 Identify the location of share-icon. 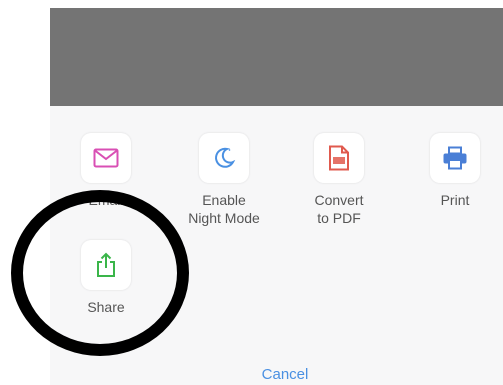
(106, 264).